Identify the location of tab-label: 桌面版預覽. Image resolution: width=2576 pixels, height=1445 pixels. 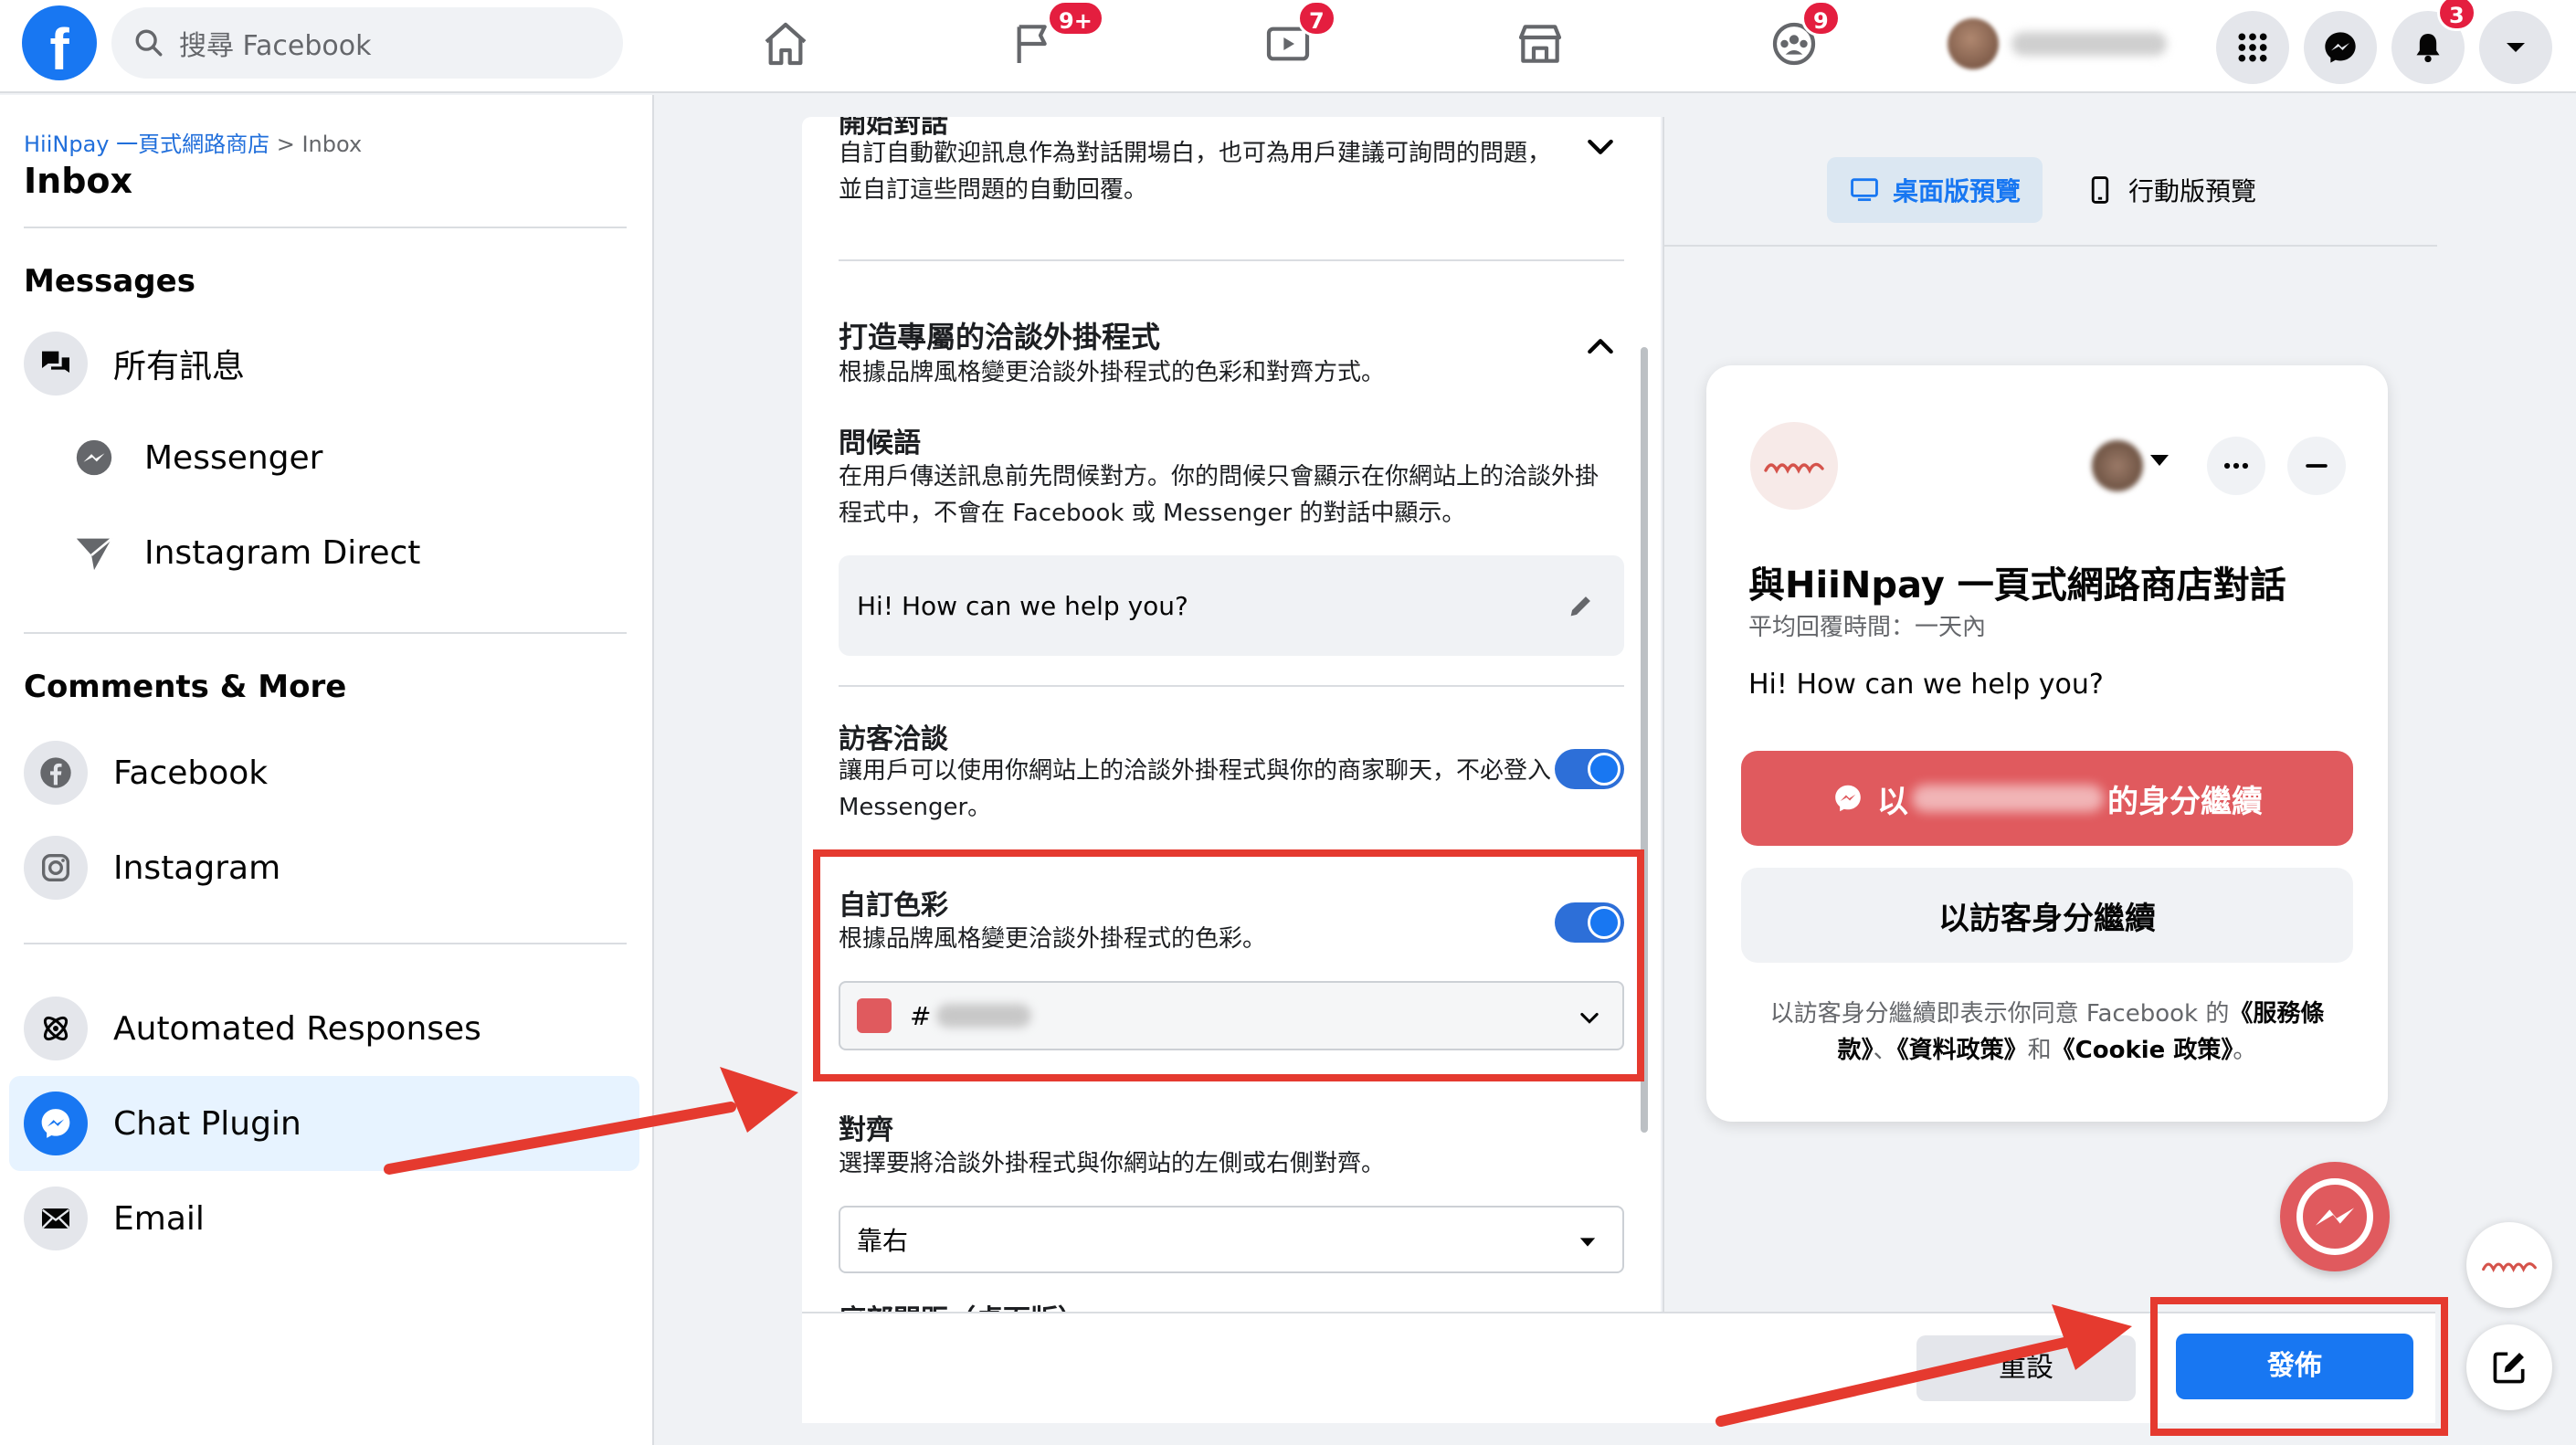
(1958, 191).